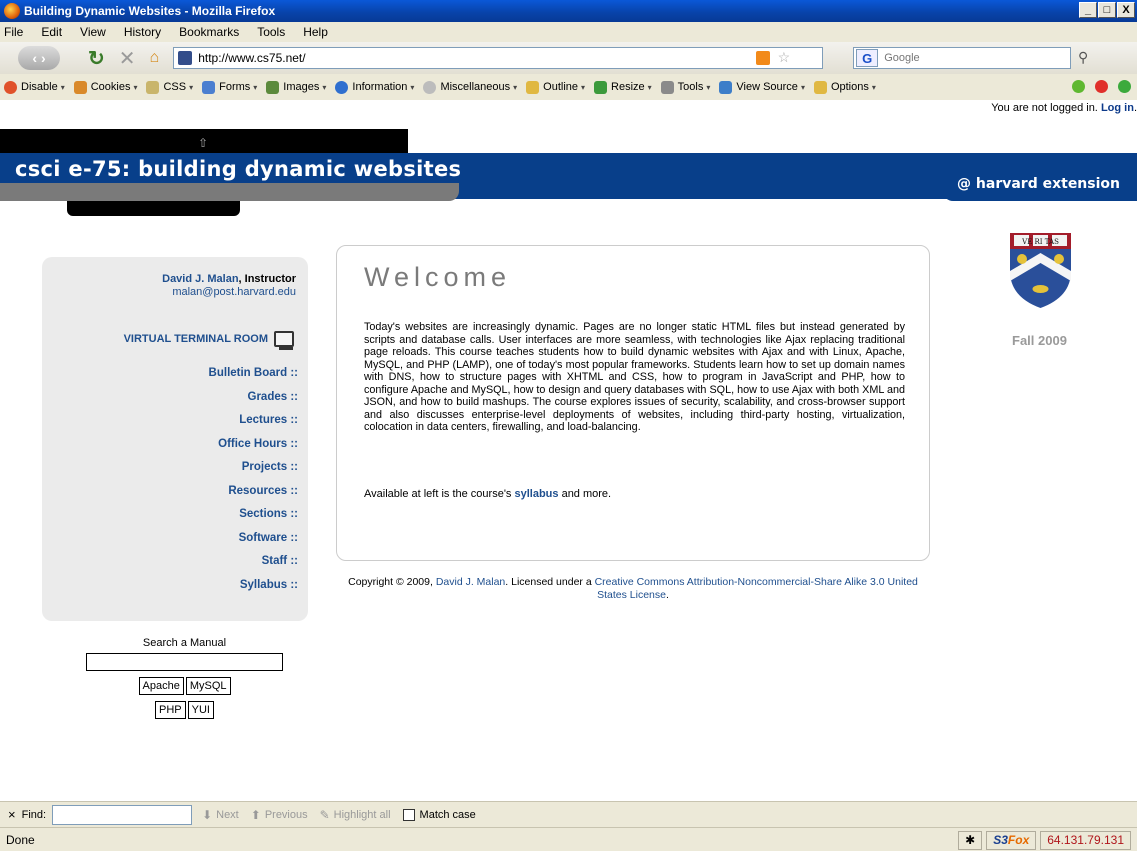  Describe the element at coordinates (324, 814) in the screenshot. I see `highlighter-icon: ✎` at that location.